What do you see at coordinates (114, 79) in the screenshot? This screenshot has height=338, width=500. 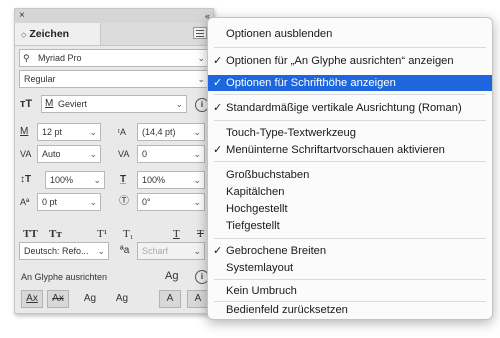 I see `font-style-field: Regular ⌄` at bounding box center [114, 79].